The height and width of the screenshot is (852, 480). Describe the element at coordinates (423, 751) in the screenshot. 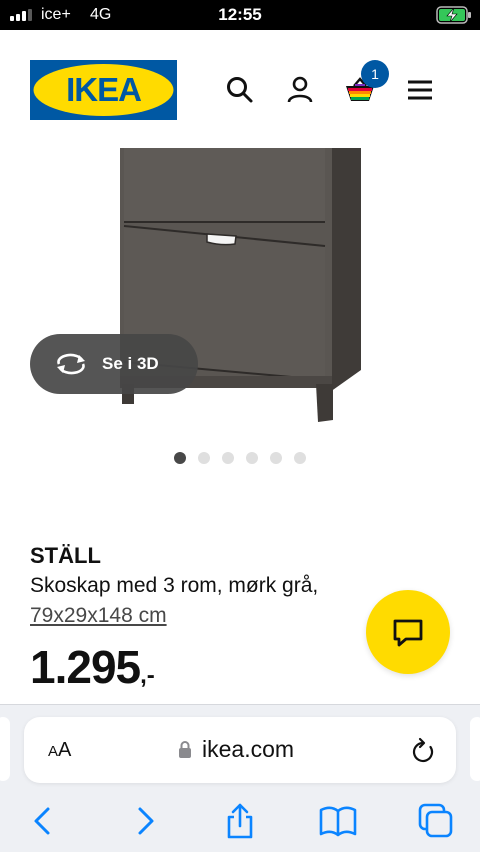

I see `reload-icon` at that location.